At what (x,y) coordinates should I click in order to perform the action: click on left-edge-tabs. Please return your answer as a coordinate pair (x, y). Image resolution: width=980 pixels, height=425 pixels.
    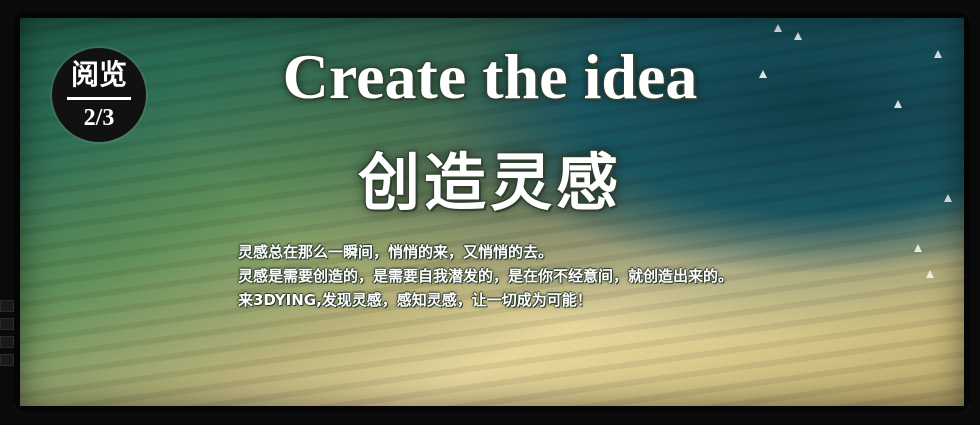
    Looking at the image, I should click on (7, 335).